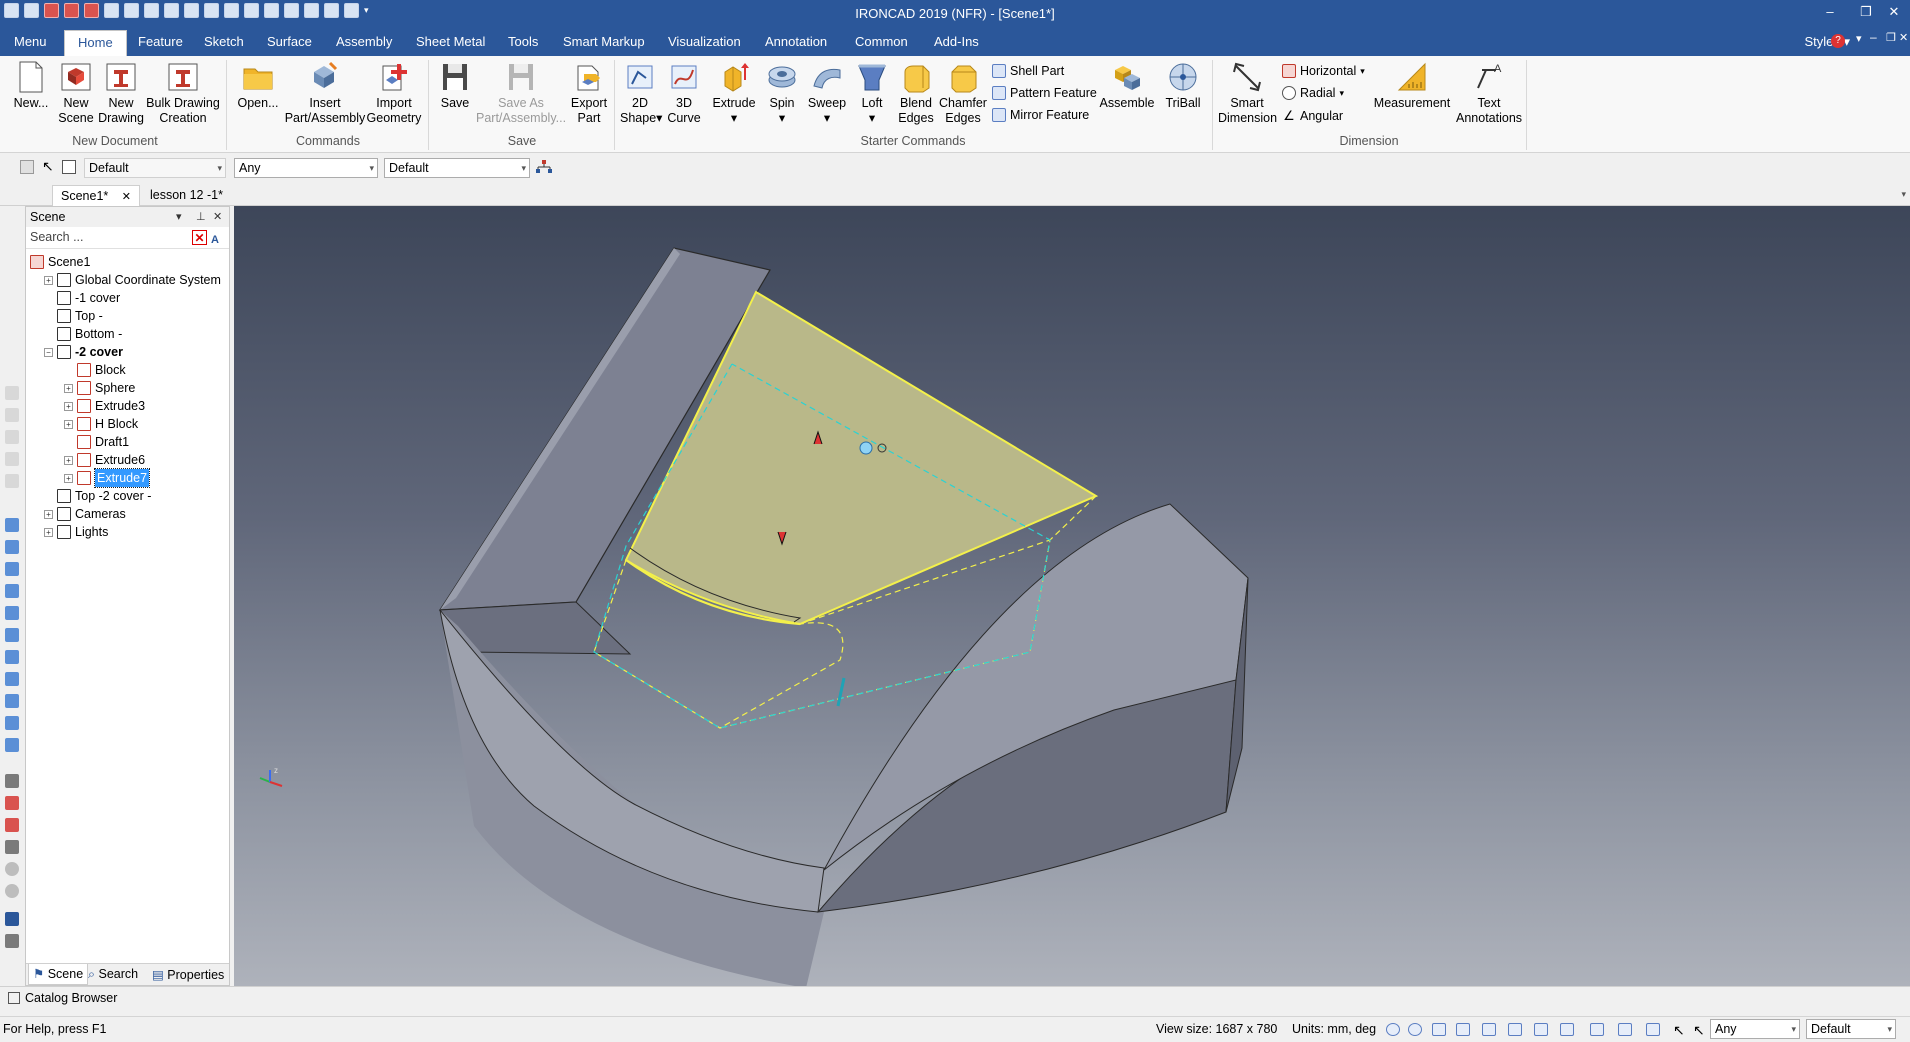 This screenshot has width=1910, height=1042. What do you see at coordinates (179, 217) in the screenshot?
I see `chevron-down-icon: ▾` at bounding box center [179, 217].